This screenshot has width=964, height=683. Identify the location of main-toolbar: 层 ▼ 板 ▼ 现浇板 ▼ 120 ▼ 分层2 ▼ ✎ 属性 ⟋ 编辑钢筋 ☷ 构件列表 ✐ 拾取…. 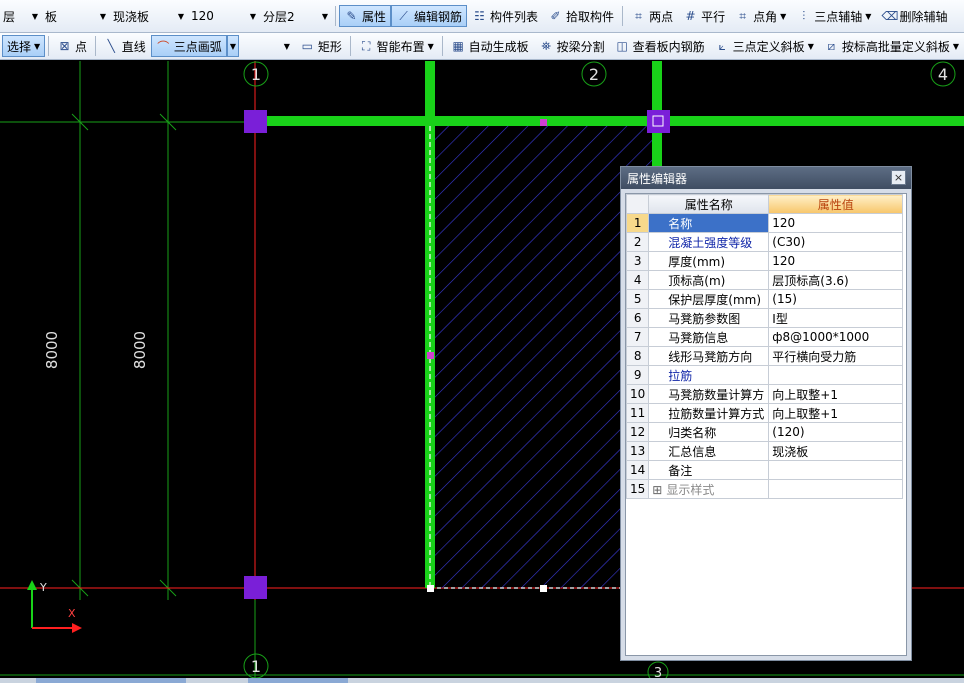
(482, 16).